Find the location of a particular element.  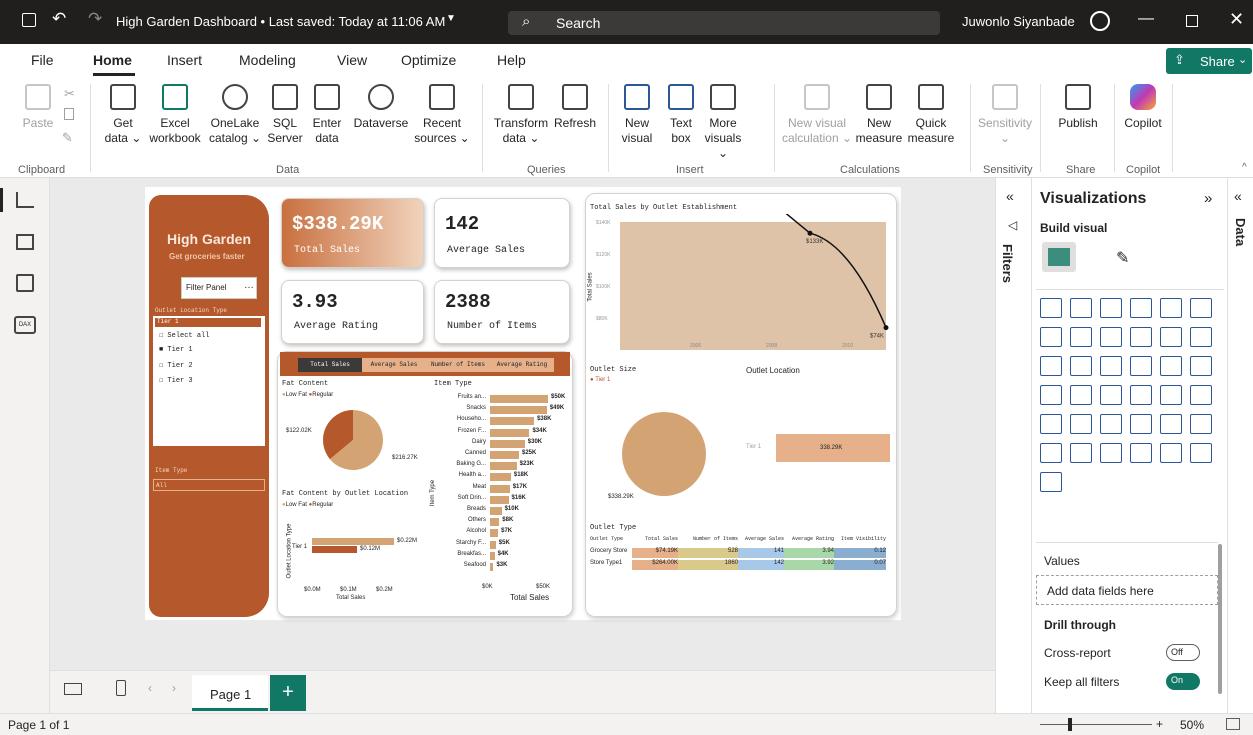

key-influencers-visual-icon is located at coordinates (1171, 424).